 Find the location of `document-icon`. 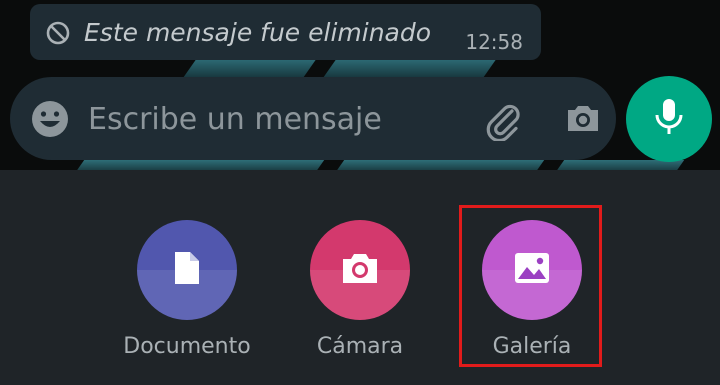

document-icon is located at coordinates (187, 270).